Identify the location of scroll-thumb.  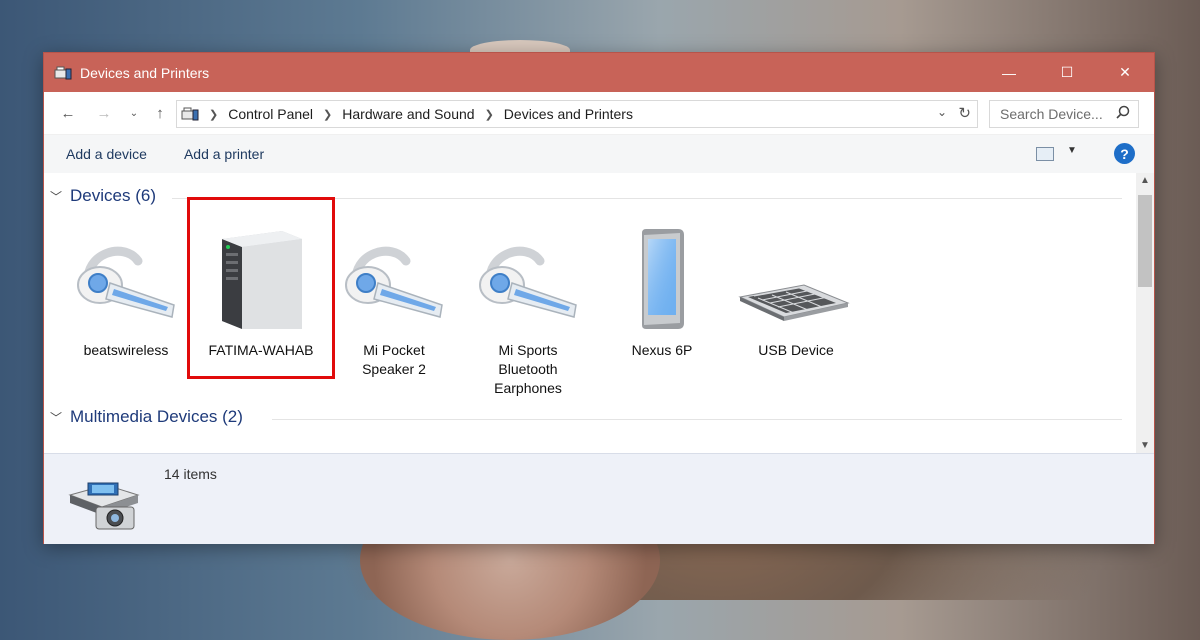
(1145, 241).